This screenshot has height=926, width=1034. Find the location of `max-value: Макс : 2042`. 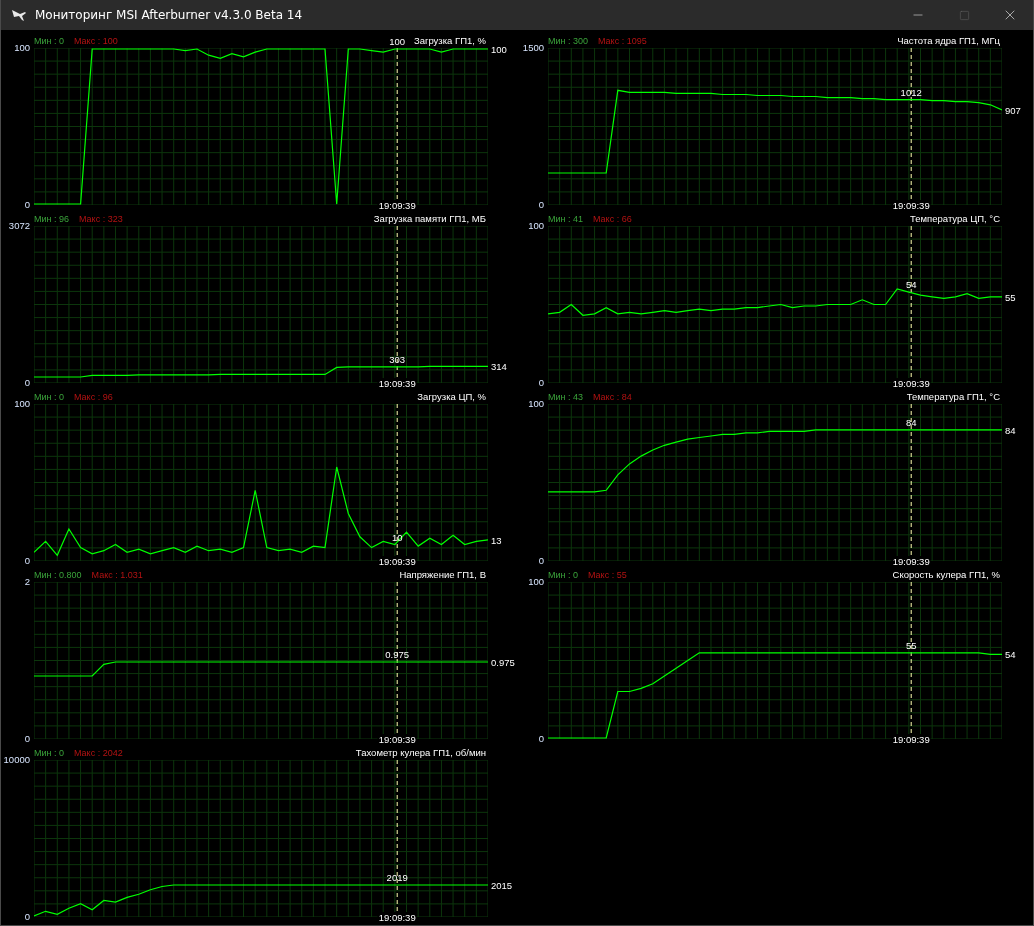

max-value: Макс : 2042 is located at coordinates (98, 753).